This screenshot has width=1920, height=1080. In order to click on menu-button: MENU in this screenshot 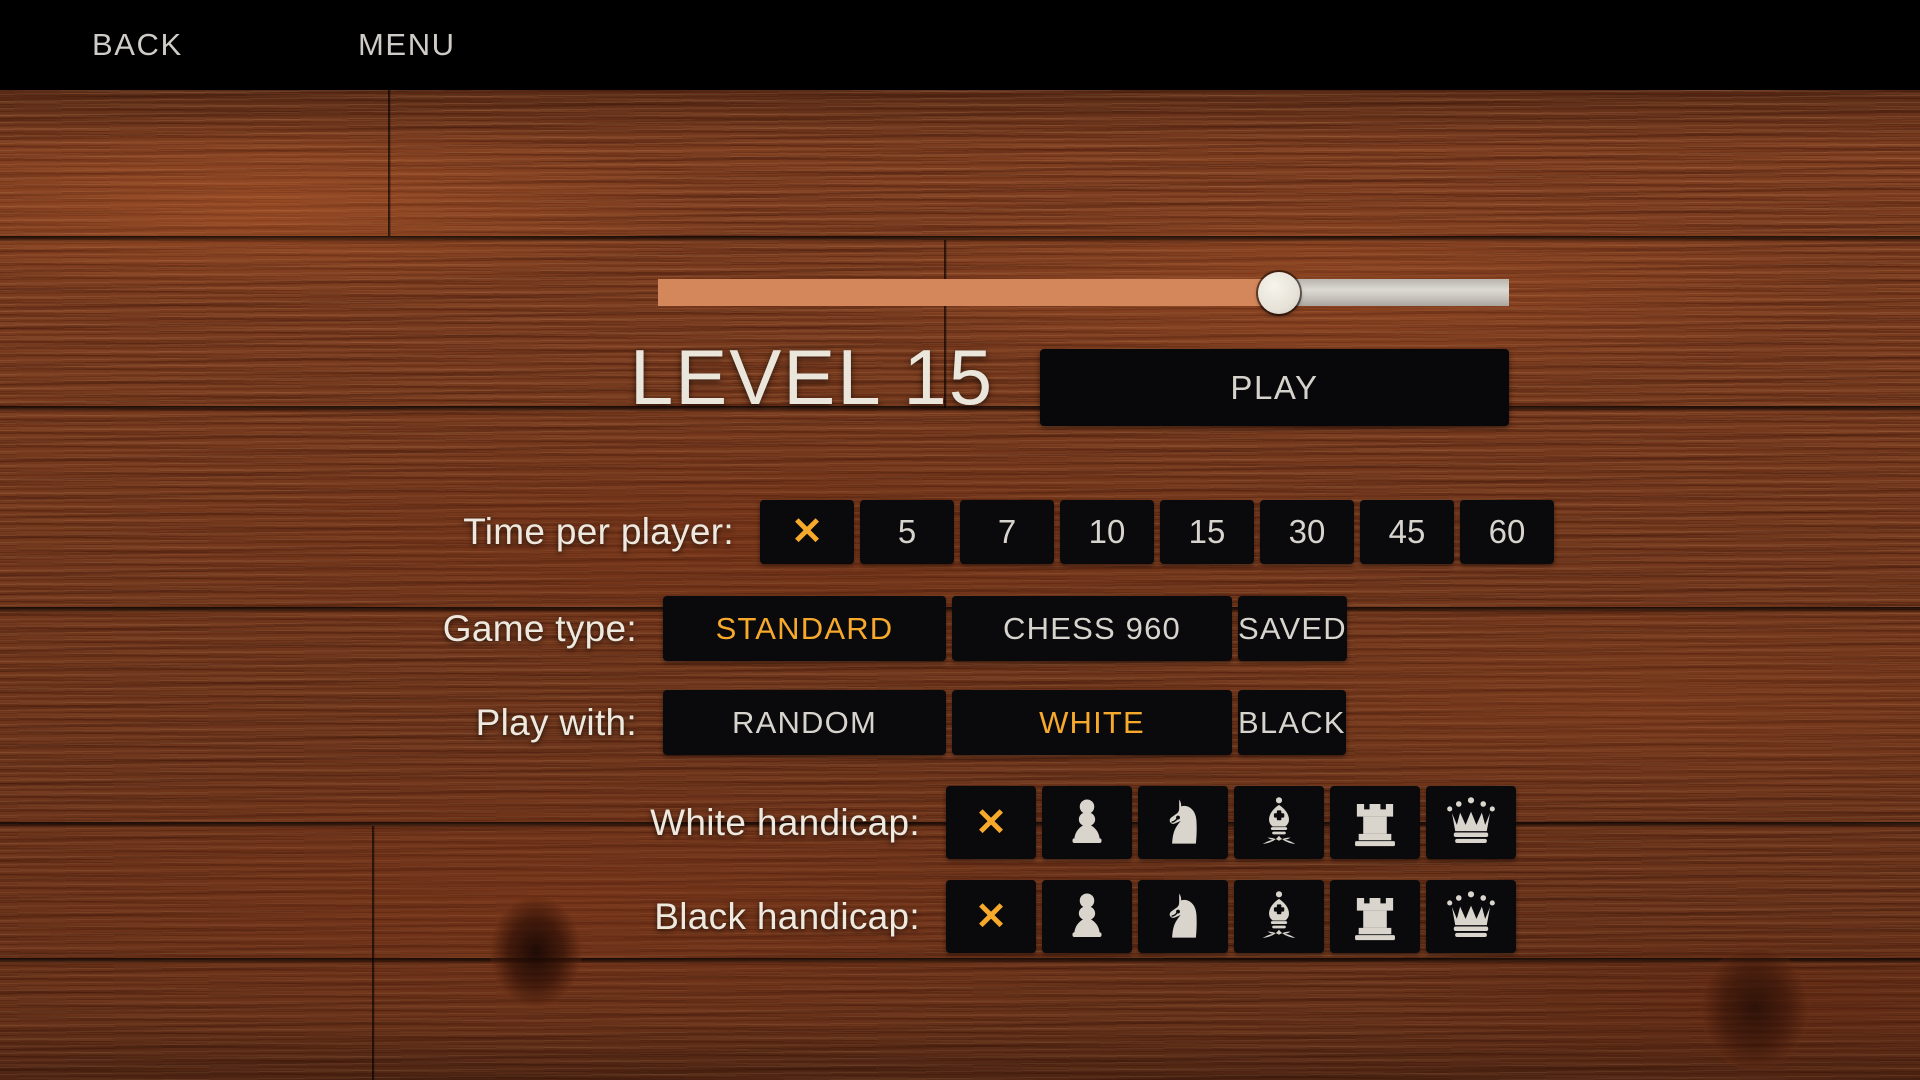, I will do `click(407, 45)`.